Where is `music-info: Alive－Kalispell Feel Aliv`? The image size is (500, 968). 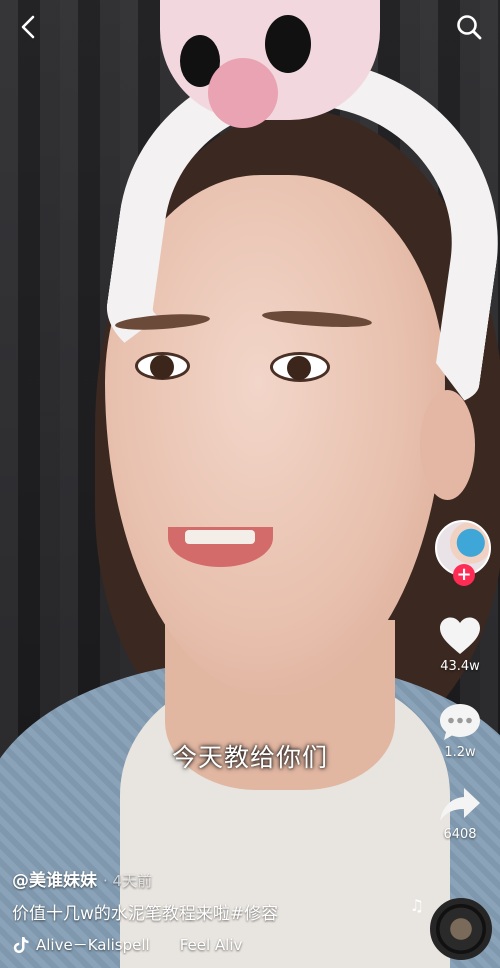
music-info: Alive－Kalispell Feel Aliv is located at coordinates (202, 944).